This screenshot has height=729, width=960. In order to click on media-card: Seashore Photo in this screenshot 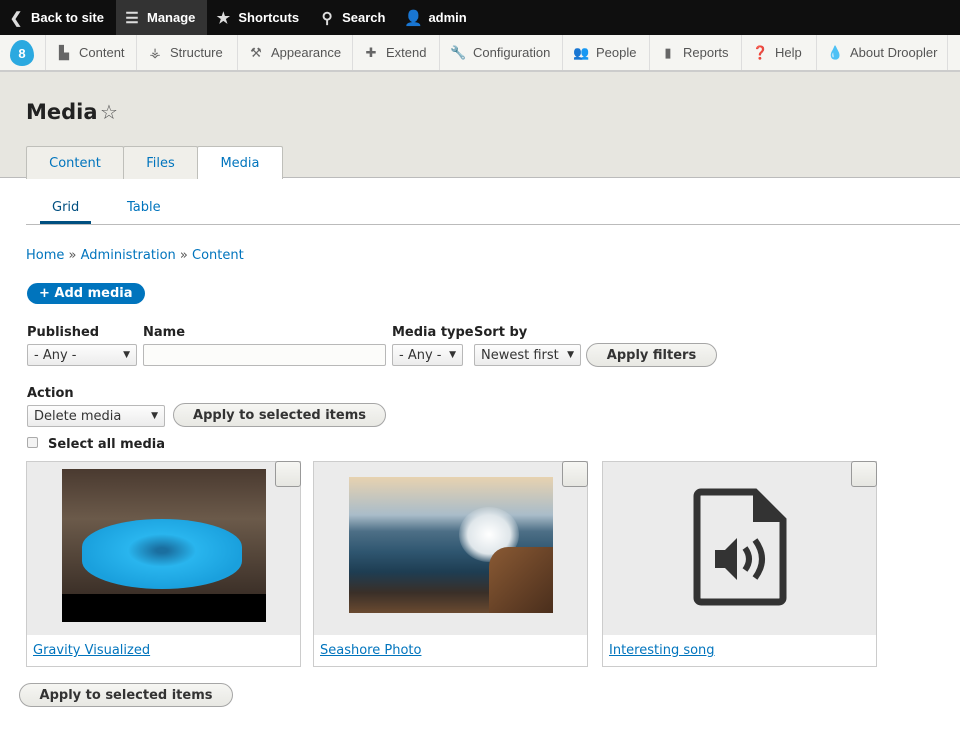, I will do `click(450, 564)`.